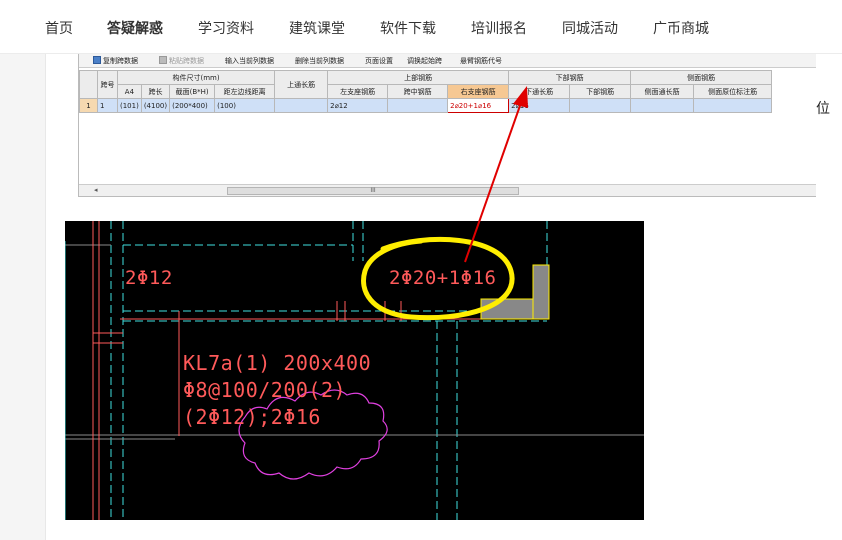 Image resolution: width=842 pixels, height=540 pixels. Describe the element at coordinates (129, 105) in the screenshot. I see `cell-a4: (101)` at that location.